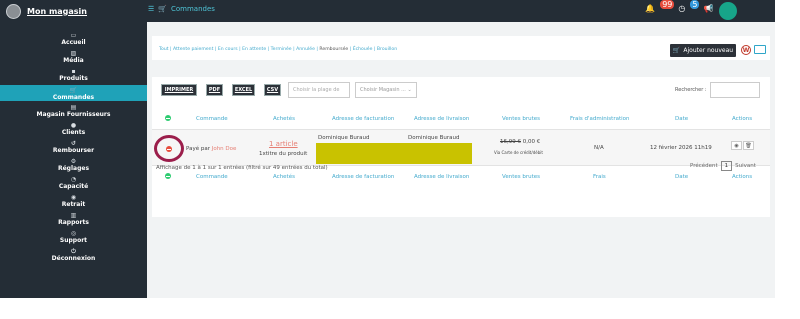 The image size is (800, 319). What do you see at coordinates (179, 90) in the screenshot?
I see `print-button: IMPRIMER` at bounding box center [179, 90].